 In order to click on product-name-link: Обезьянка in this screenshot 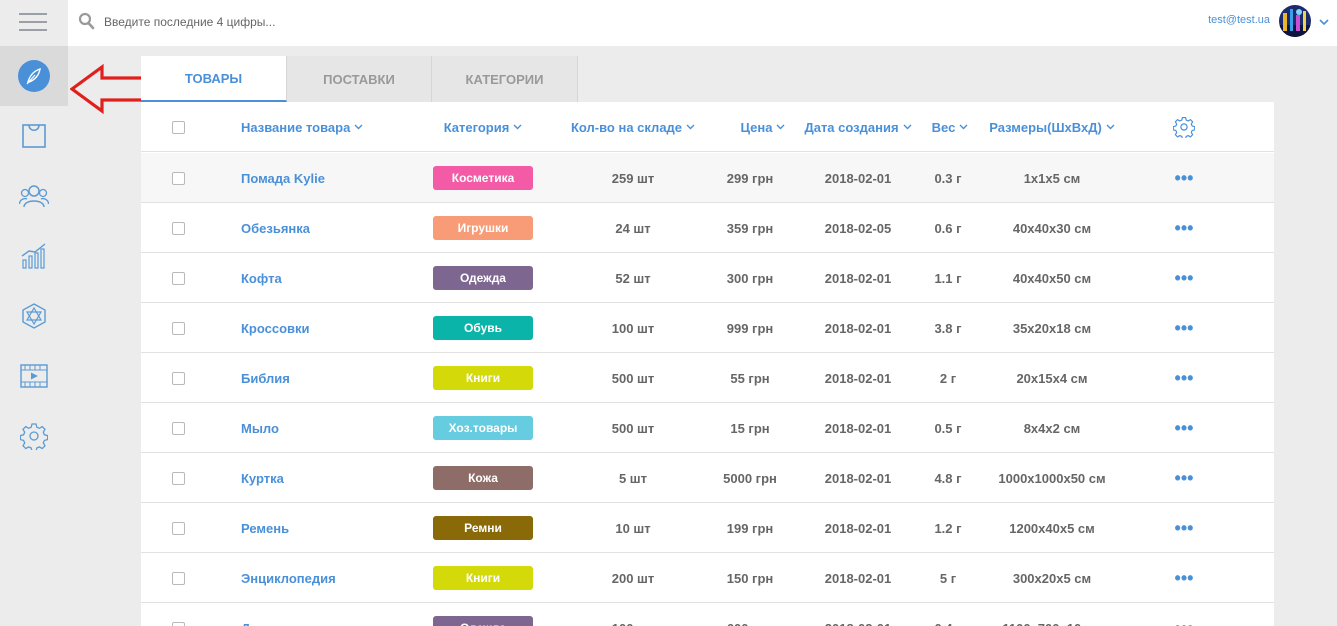, I will do `click(275, 228)`.